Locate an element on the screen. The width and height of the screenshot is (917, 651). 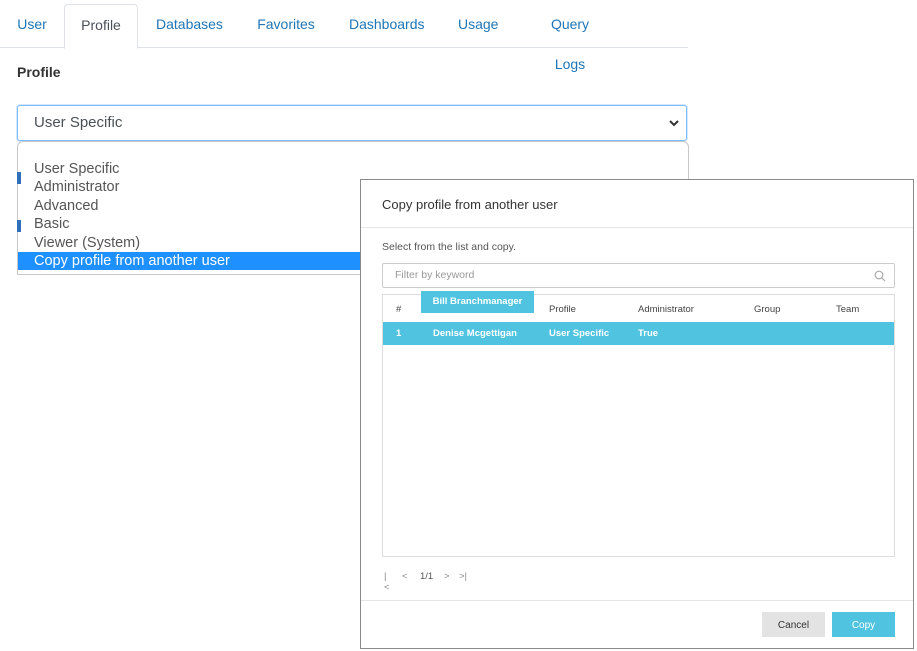
search-icon is located at coordinates (880, 276).